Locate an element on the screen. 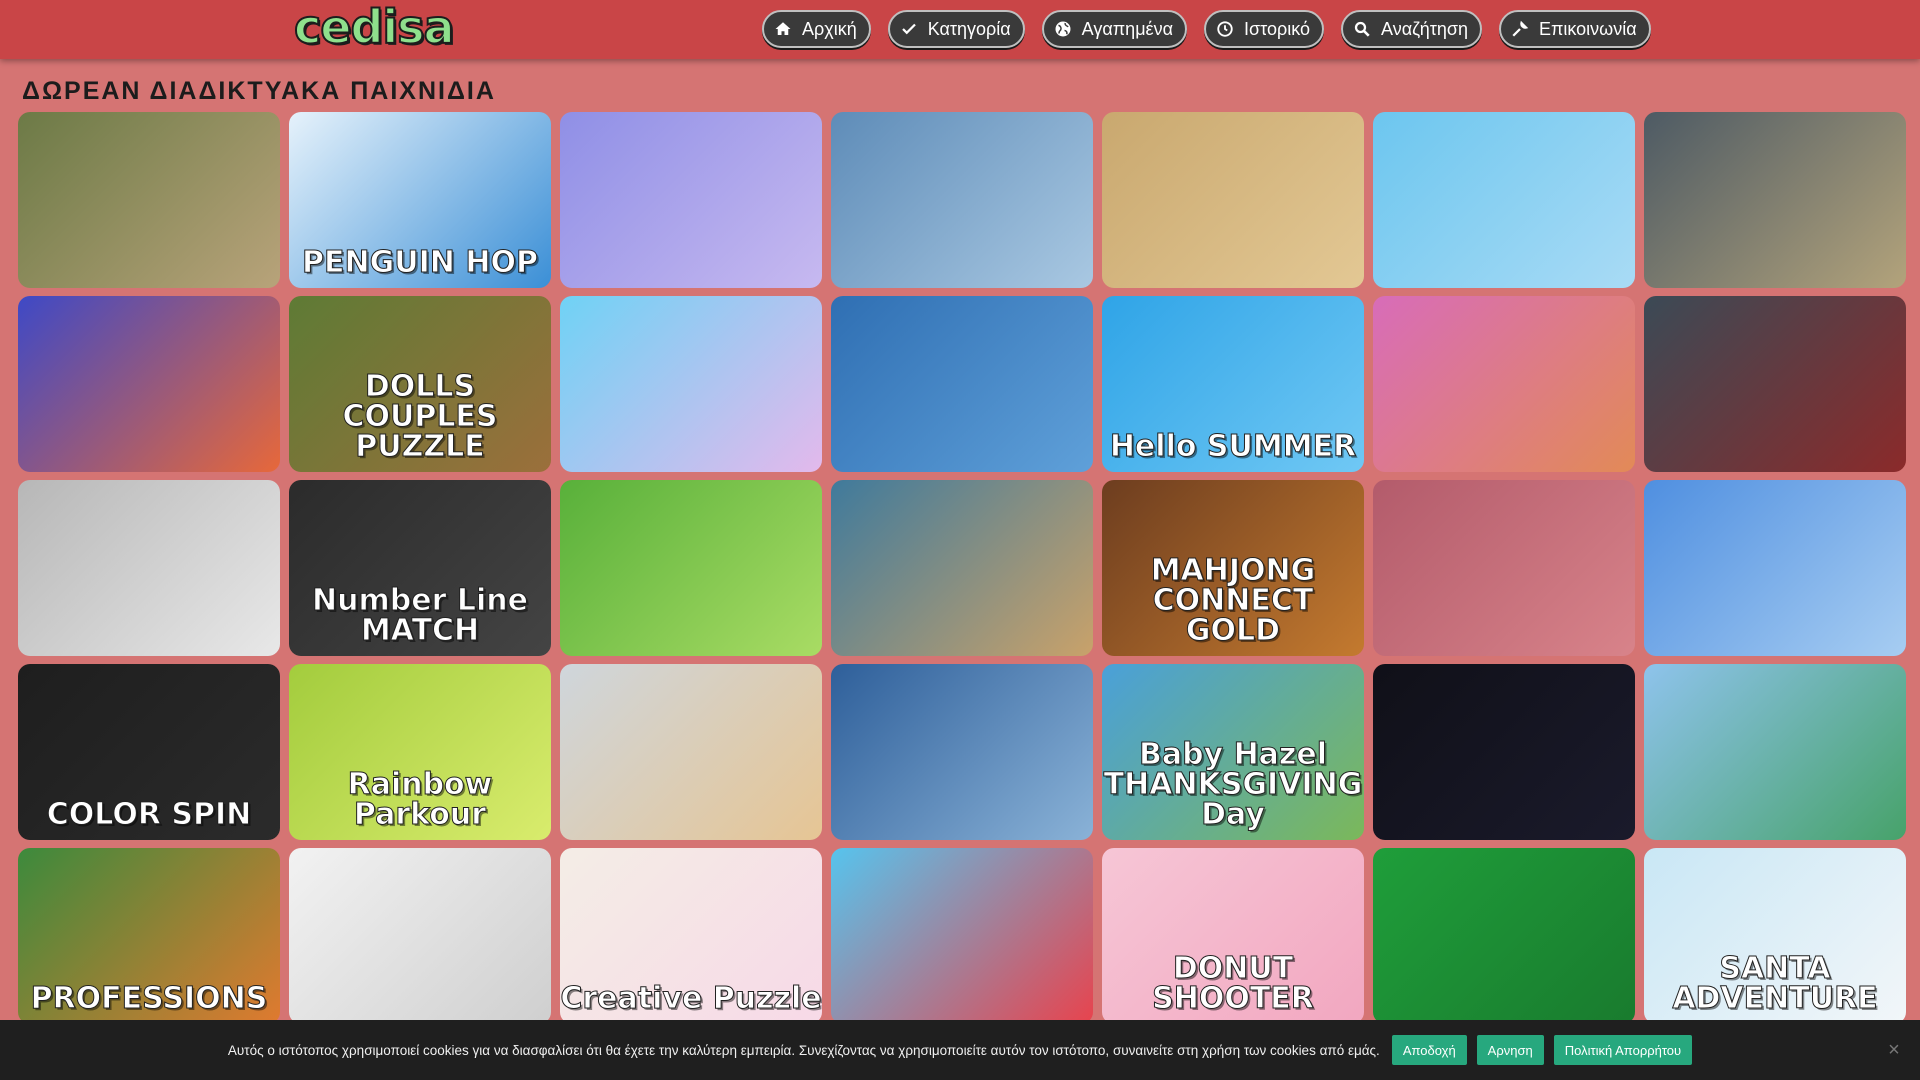  game-tile-title: COLOR SPIN is located at coordinates (149, 814).